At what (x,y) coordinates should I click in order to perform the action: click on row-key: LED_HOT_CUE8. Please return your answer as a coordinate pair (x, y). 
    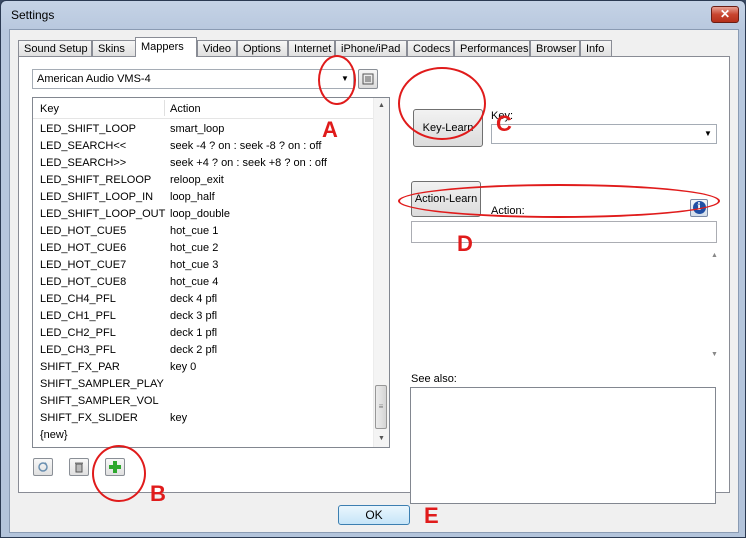
    Looking at the image, I should click on (83, 282).